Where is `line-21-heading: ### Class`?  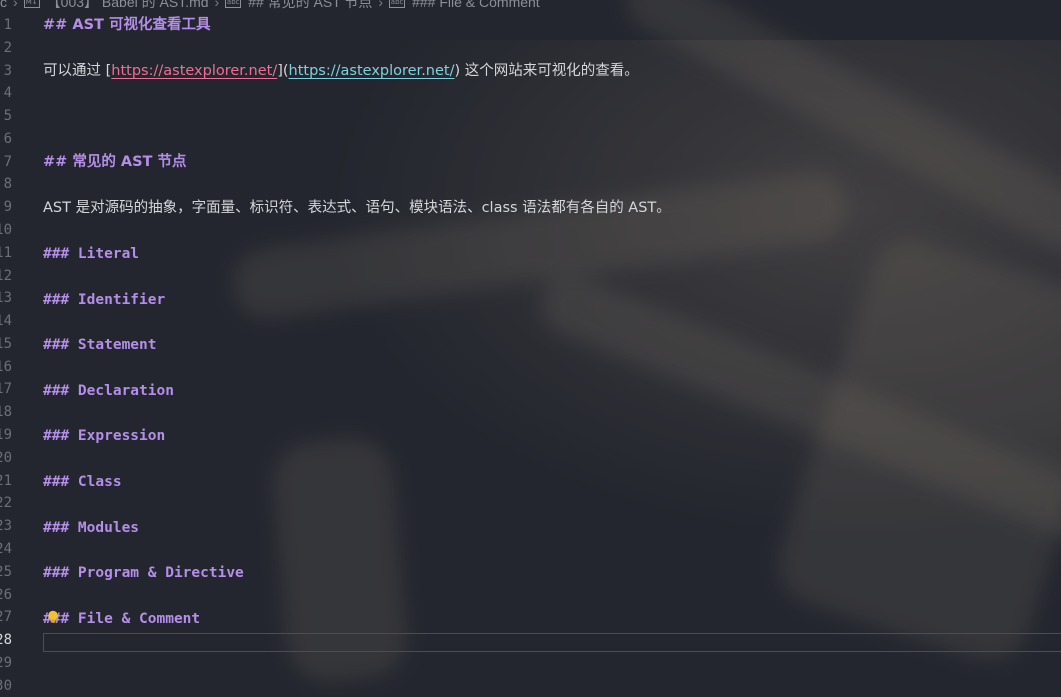 line-21-heading: ### Class is located at coordinates (82, 482).